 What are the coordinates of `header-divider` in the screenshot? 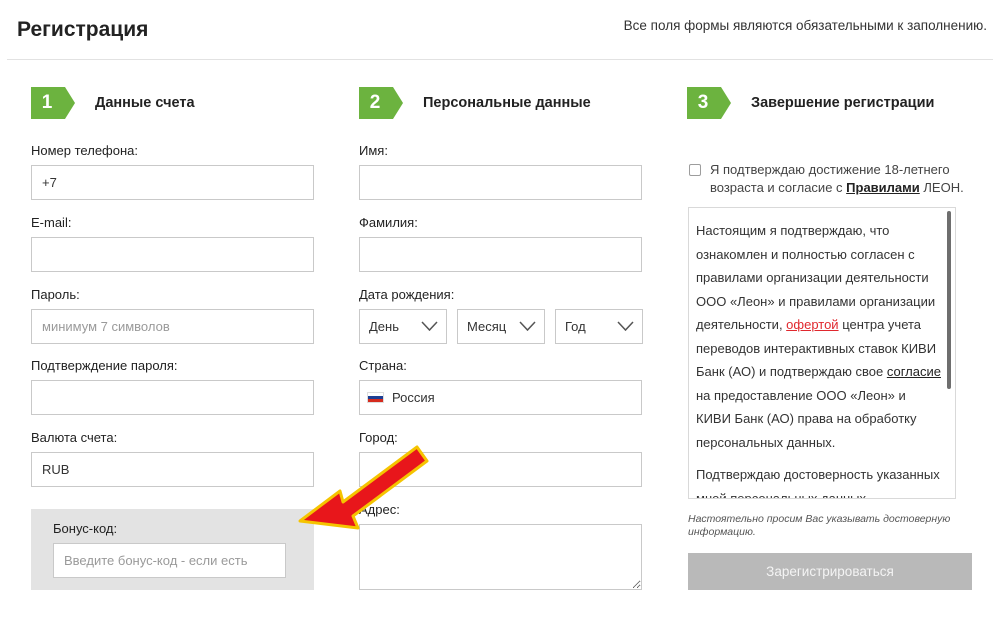 It's located at (500, 59).